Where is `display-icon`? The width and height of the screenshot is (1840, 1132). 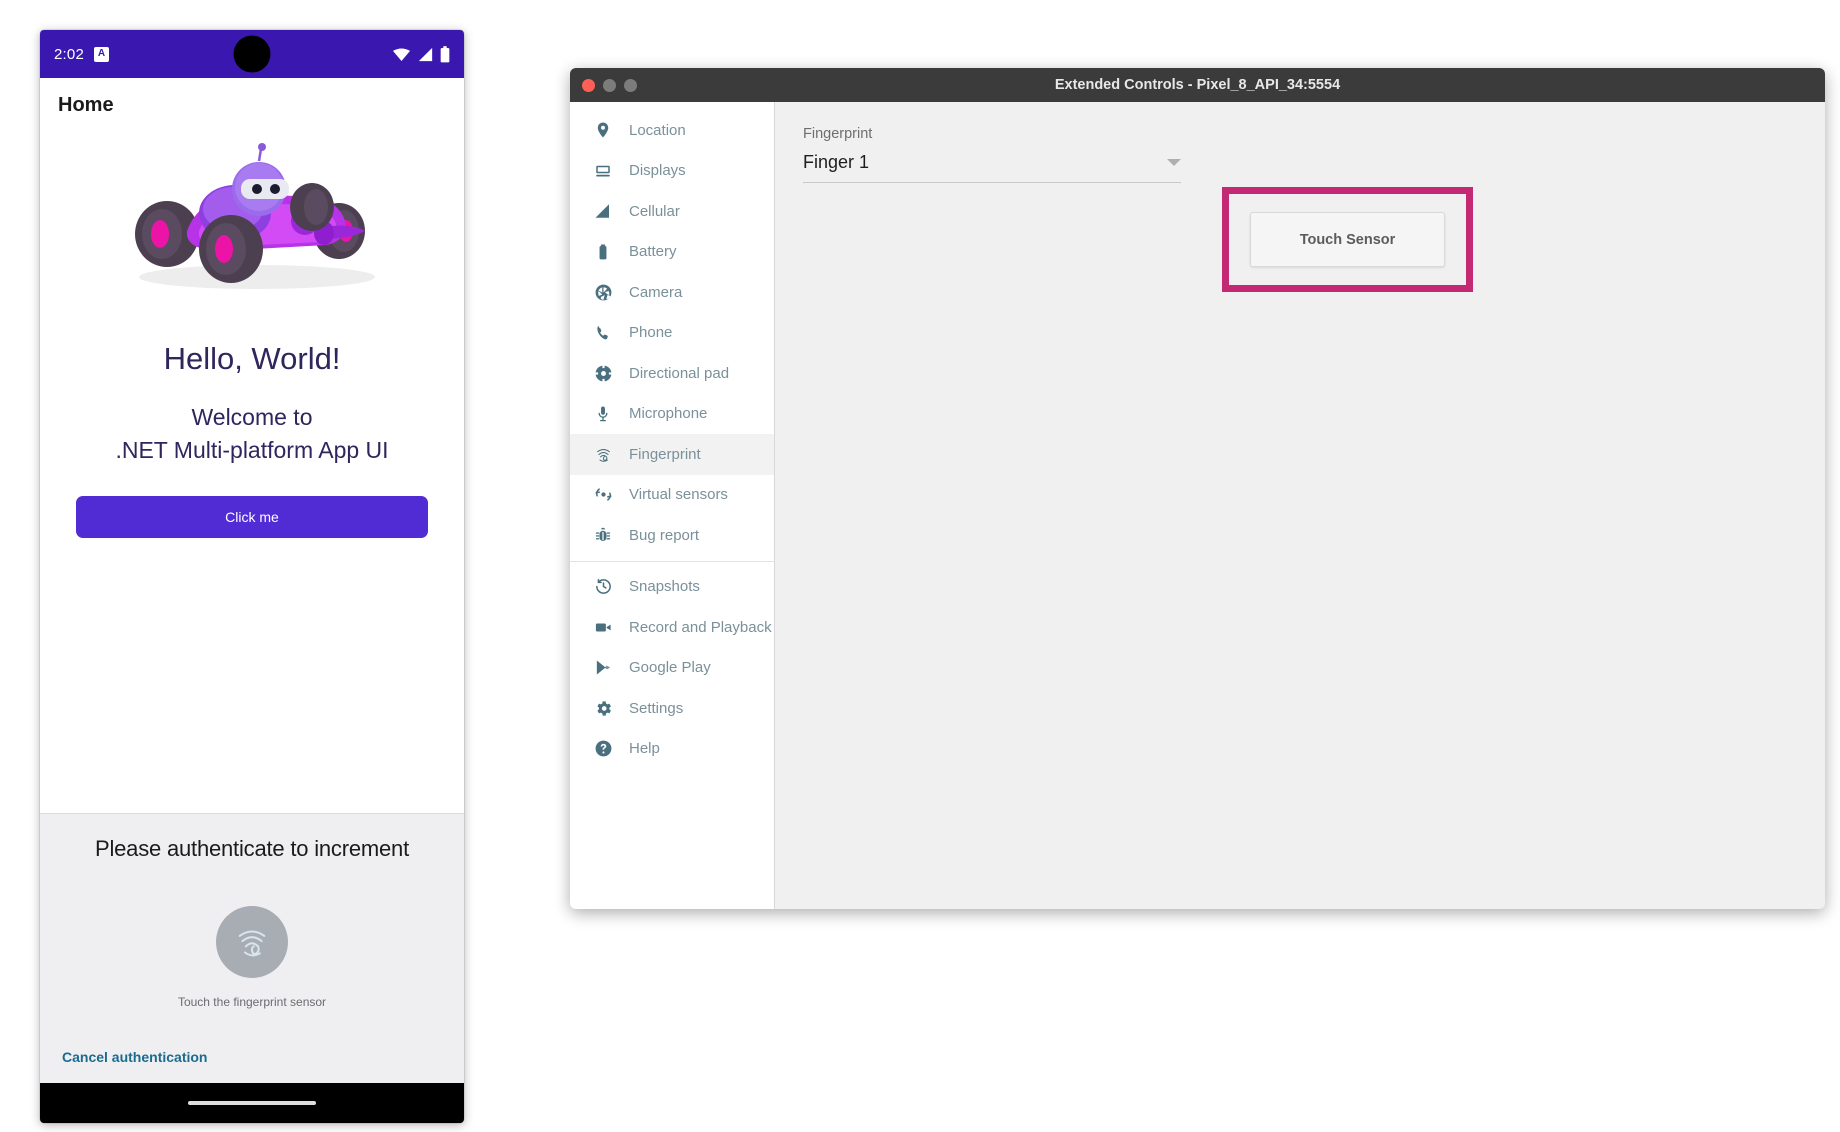 display-icon is located at coordinates (603, 171).